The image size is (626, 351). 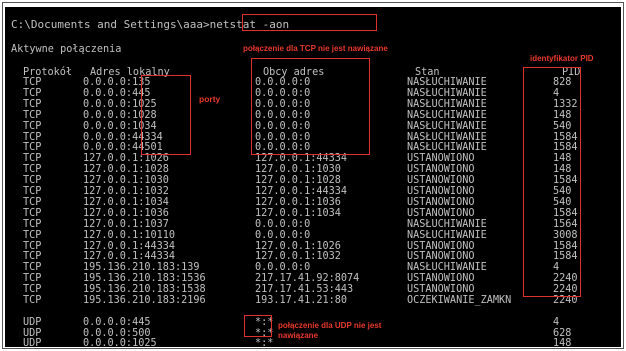 I want to click on row-local-address: 127.0.0.1:1032, so click(x=126, y=191).